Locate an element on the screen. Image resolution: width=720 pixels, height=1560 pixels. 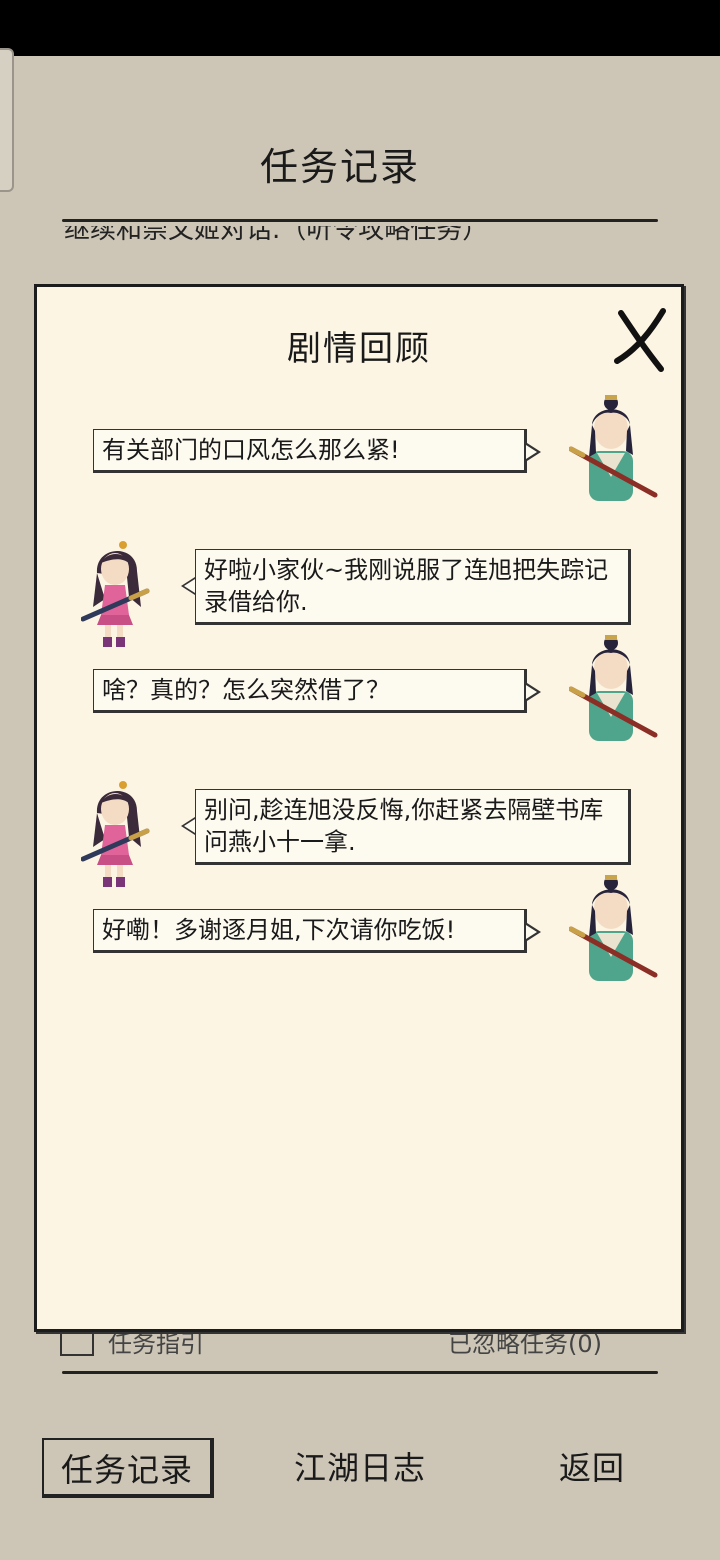
speech-bubble: 好嘞！多谢逐月姐,下次请你吃饭! is located at coordinates (310, 931).